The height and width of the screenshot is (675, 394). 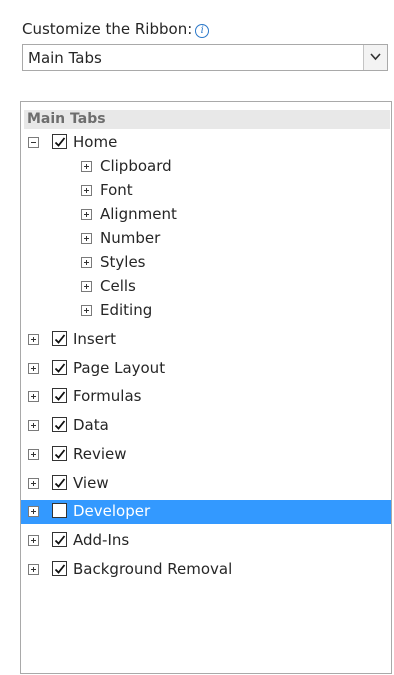 I want to click on tree-tab-label: Review, so click(x=100, y=453).